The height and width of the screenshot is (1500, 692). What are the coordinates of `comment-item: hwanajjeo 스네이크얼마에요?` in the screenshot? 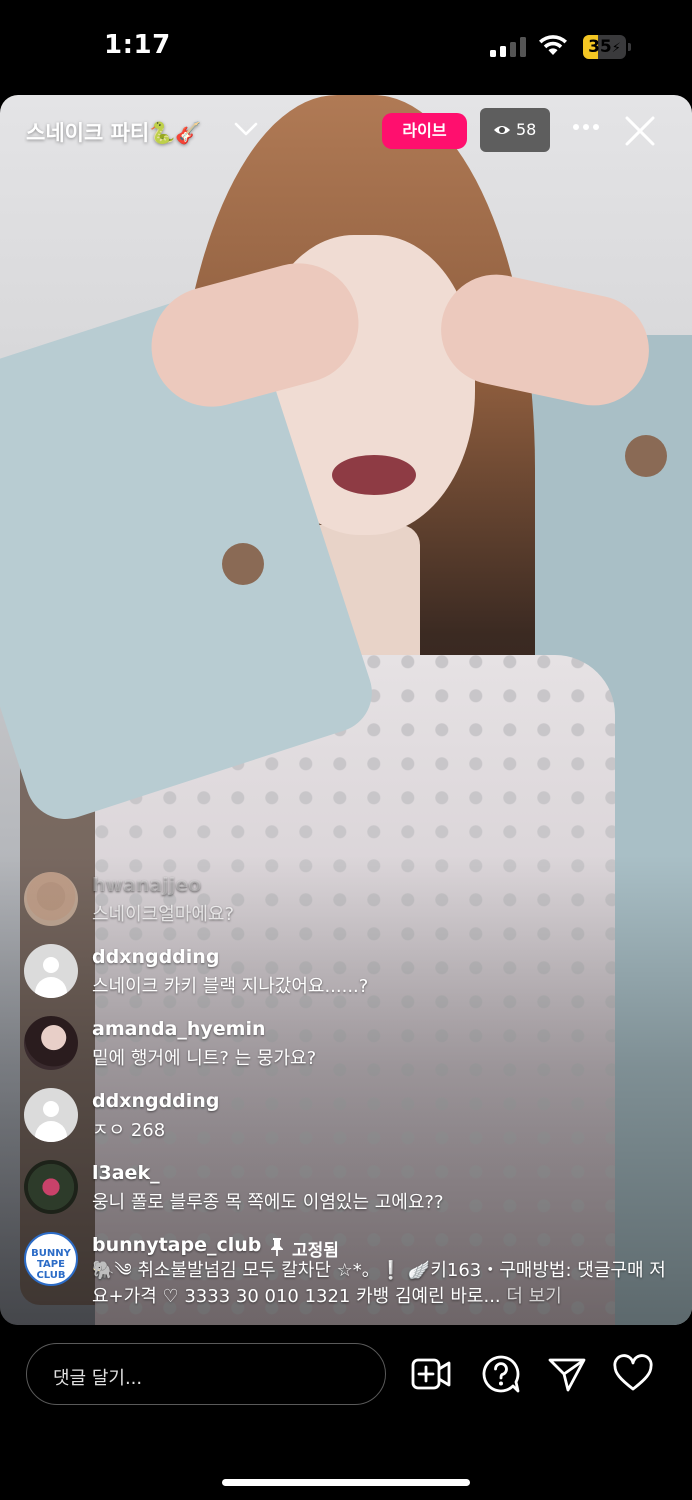 It's located at (349, 902).